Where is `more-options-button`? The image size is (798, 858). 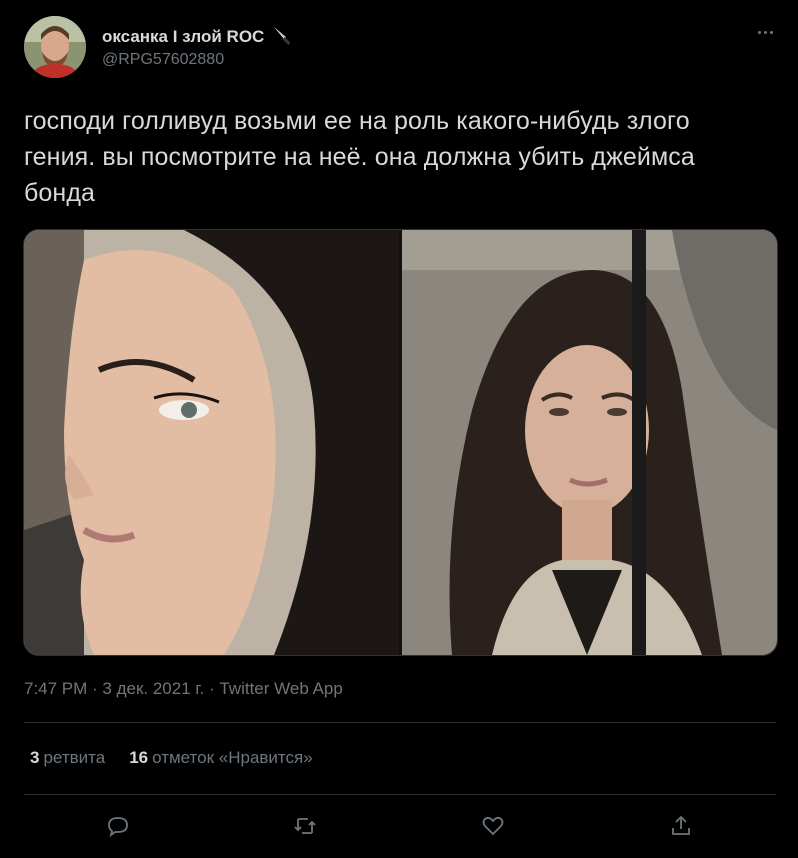 more-options-button is located at coordinates (765, 32).